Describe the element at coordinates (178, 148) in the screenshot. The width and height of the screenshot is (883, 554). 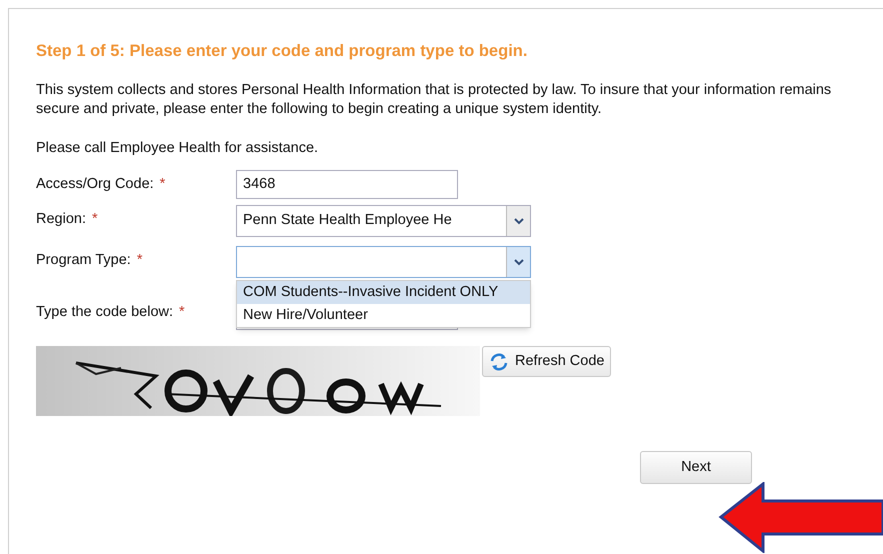
I see `help-text: Please call Employee Health for assistance.` at that location.